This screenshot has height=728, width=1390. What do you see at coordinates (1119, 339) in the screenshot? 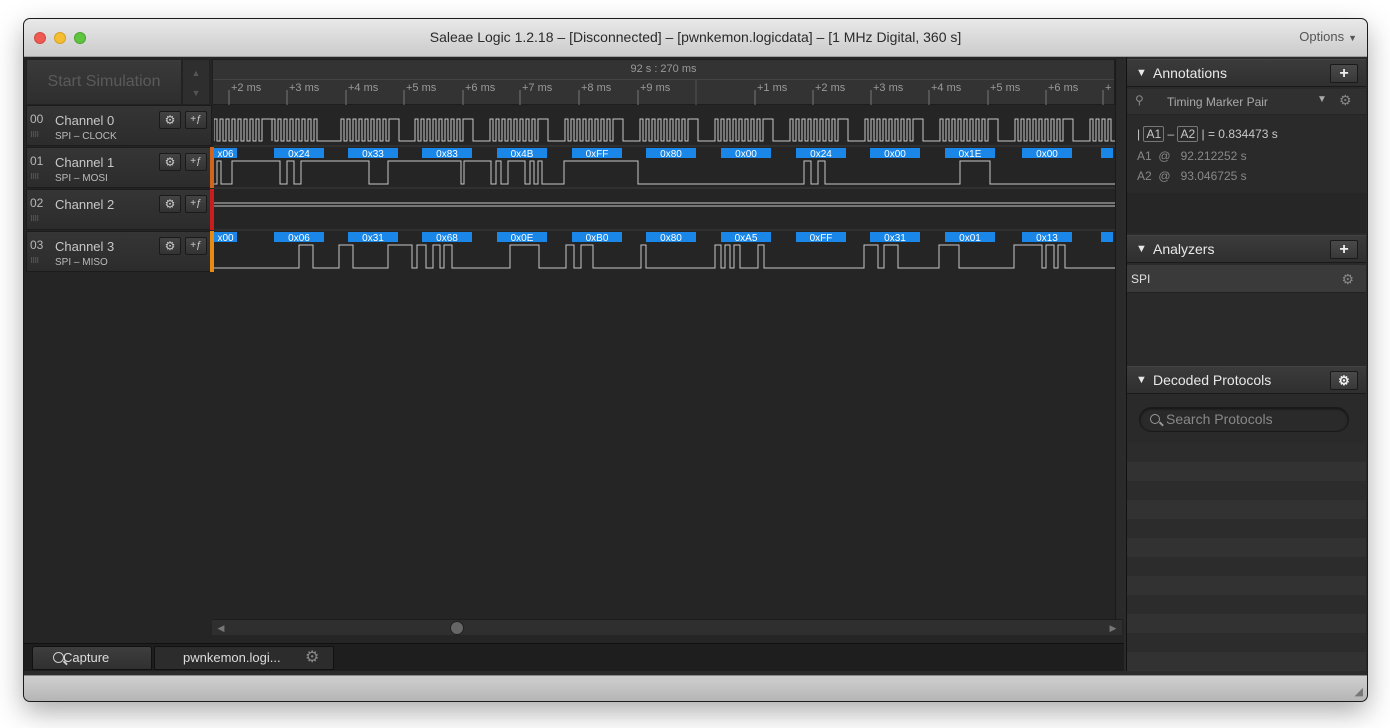
I see `vertical-scrollbar` at bounding box center [1119, 339].